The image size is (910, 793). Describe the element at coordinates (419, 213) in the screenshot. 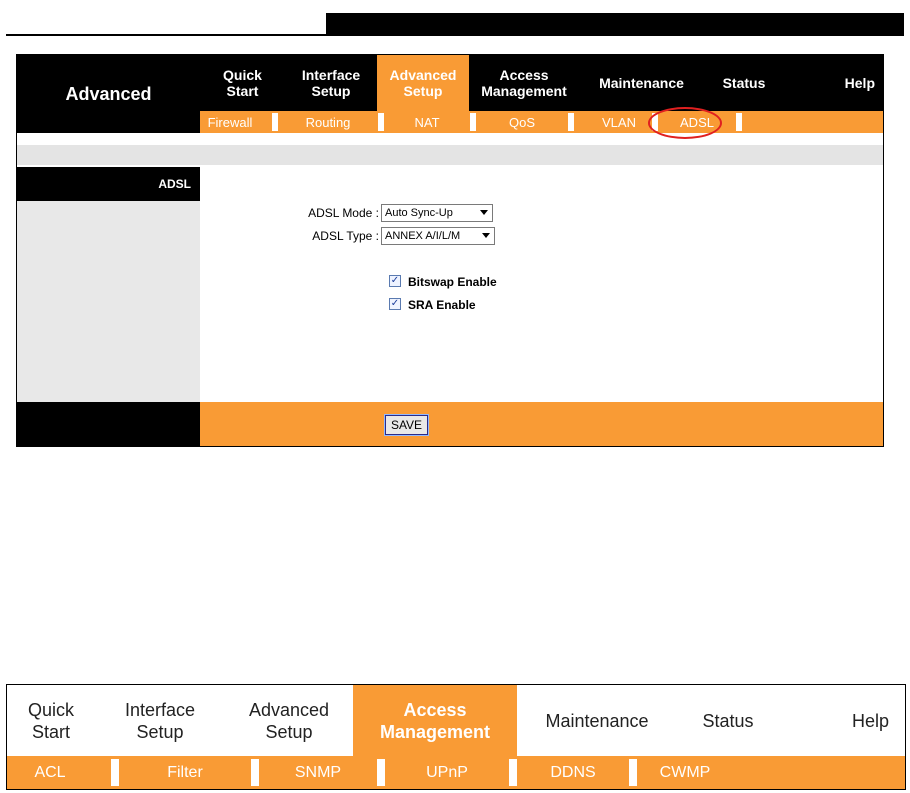

I see `adsl-mode-value: Auto Sync-Up` at that location.